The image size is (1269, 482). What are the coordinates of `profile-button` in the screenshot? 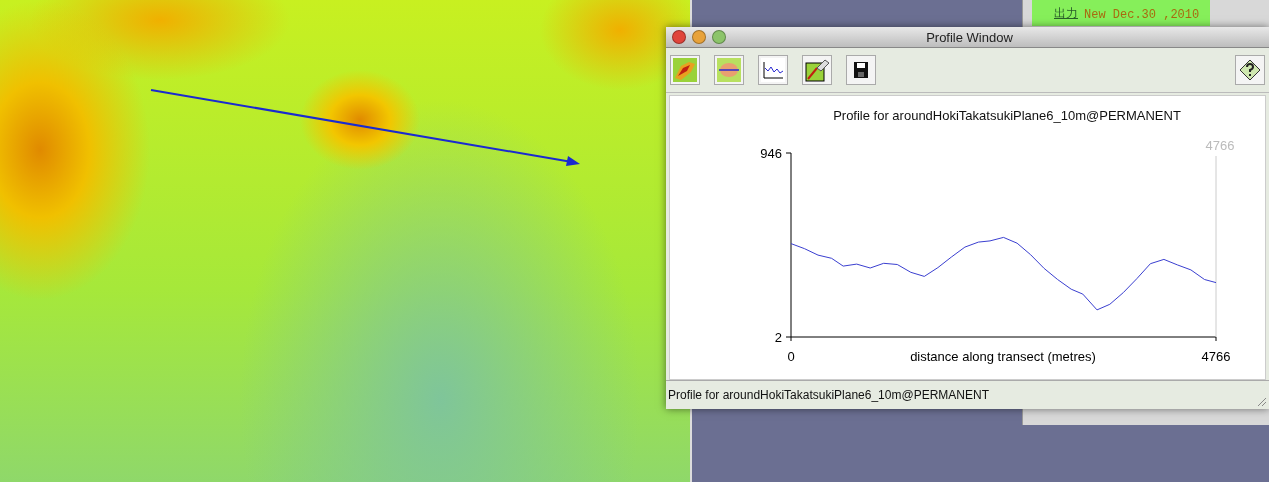 It's located at (773, 70).